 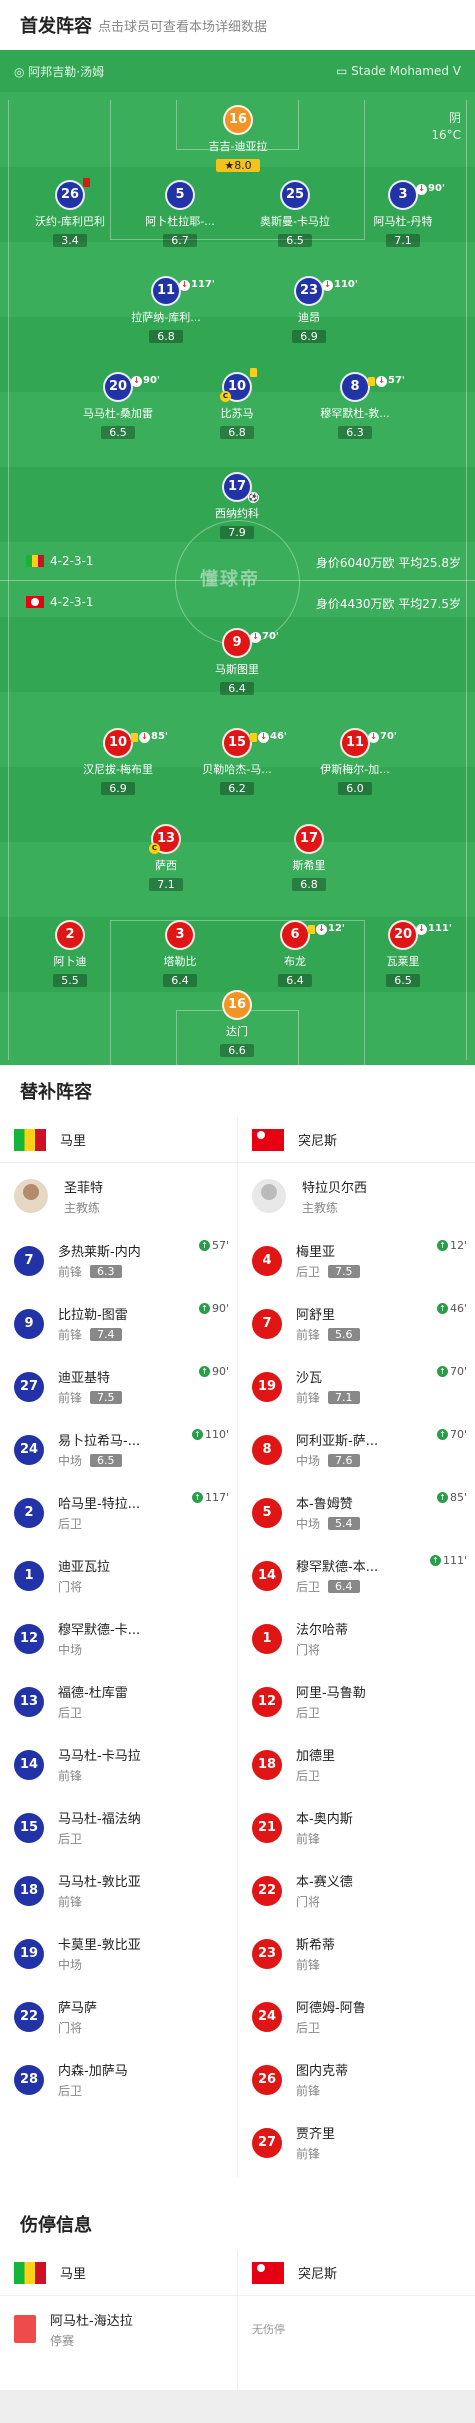 What do you see at coordinates (403, 934) in the screenshot?
I see `player-number: 20` at bounding box center [403, 934].